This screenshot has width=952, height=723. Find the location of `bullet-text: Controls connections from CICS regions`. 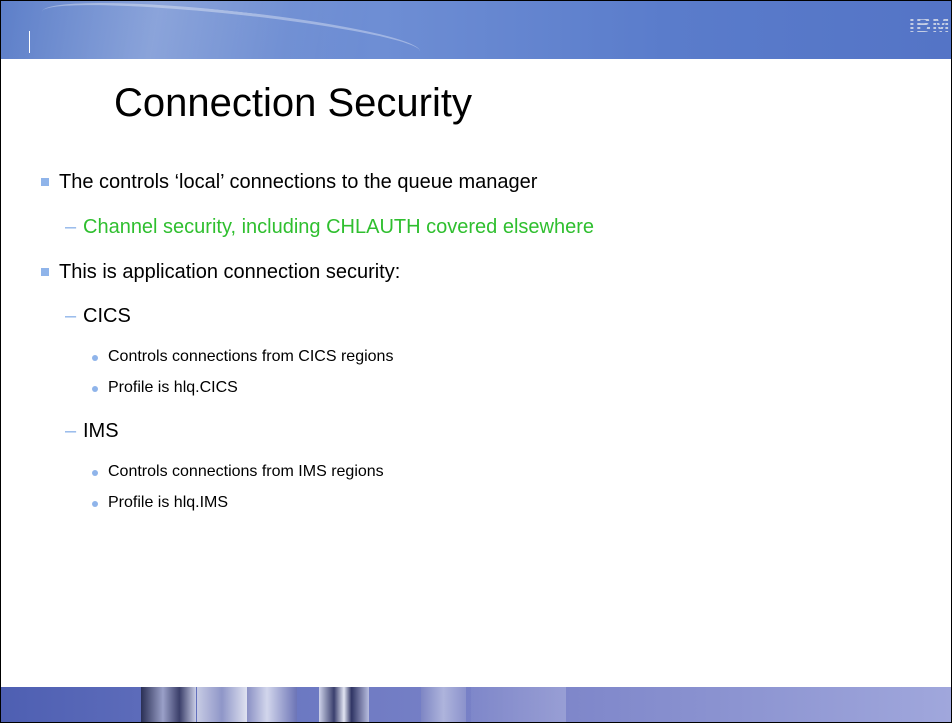

bullet-text: Controls connections from CICS regions is located at coordinates (251, 356).